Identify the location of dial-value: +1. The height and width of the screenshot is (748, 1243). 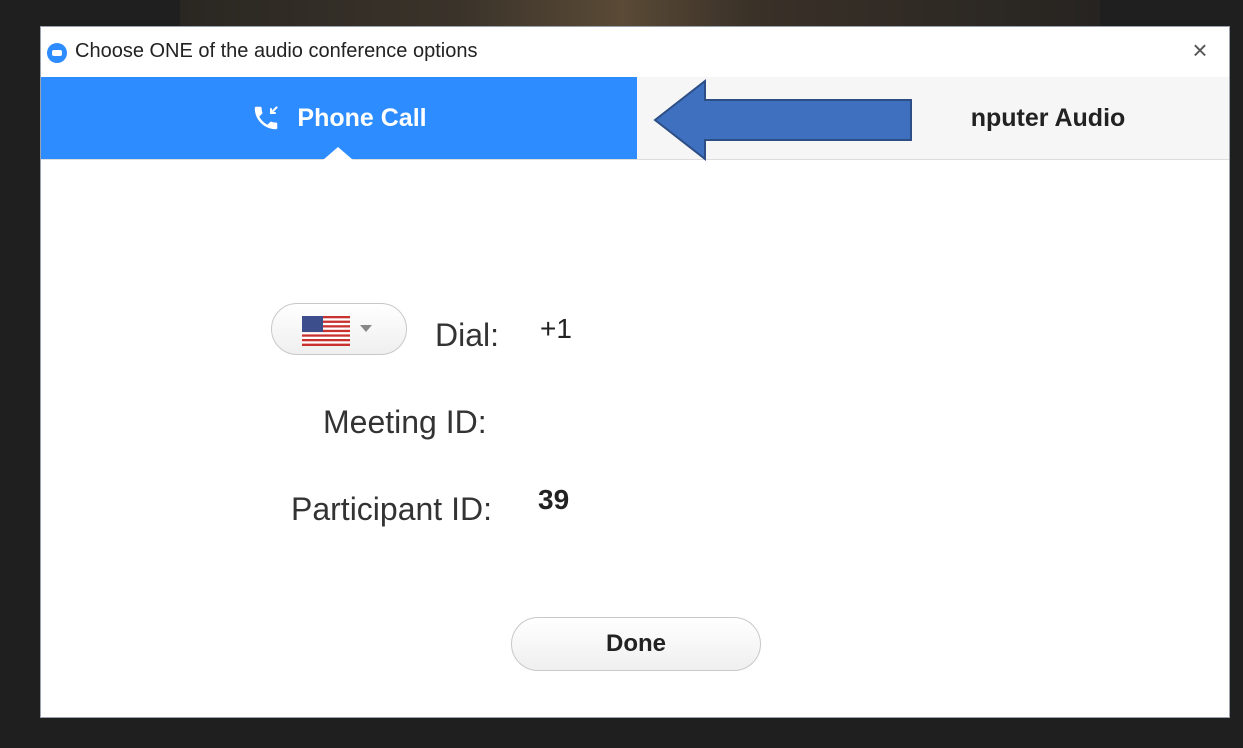
(556, 328).